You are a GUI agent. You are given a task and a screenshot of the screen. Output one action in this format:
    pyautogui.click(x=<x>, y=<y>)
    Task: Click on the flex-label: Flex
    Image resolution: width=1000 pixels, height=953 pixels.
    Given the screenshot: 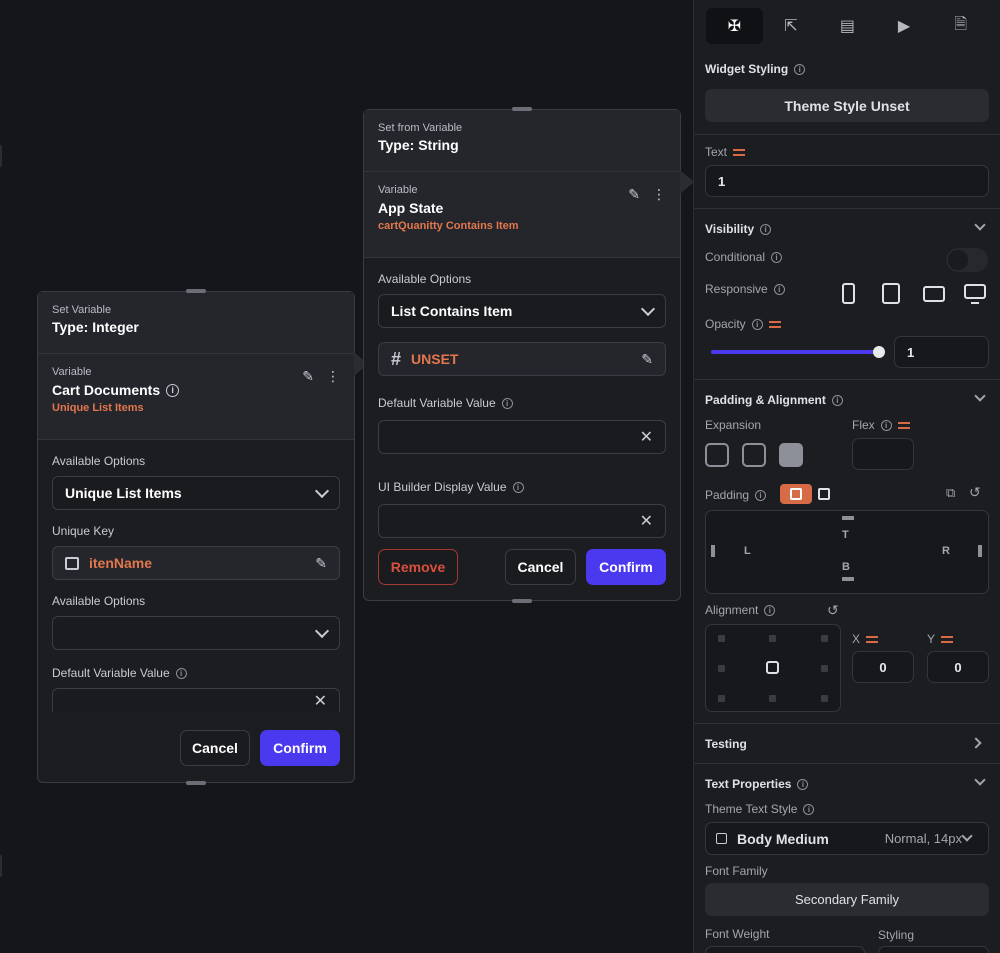 What is the action you would take?
    pyautogui.click(x=863, y=425)
    